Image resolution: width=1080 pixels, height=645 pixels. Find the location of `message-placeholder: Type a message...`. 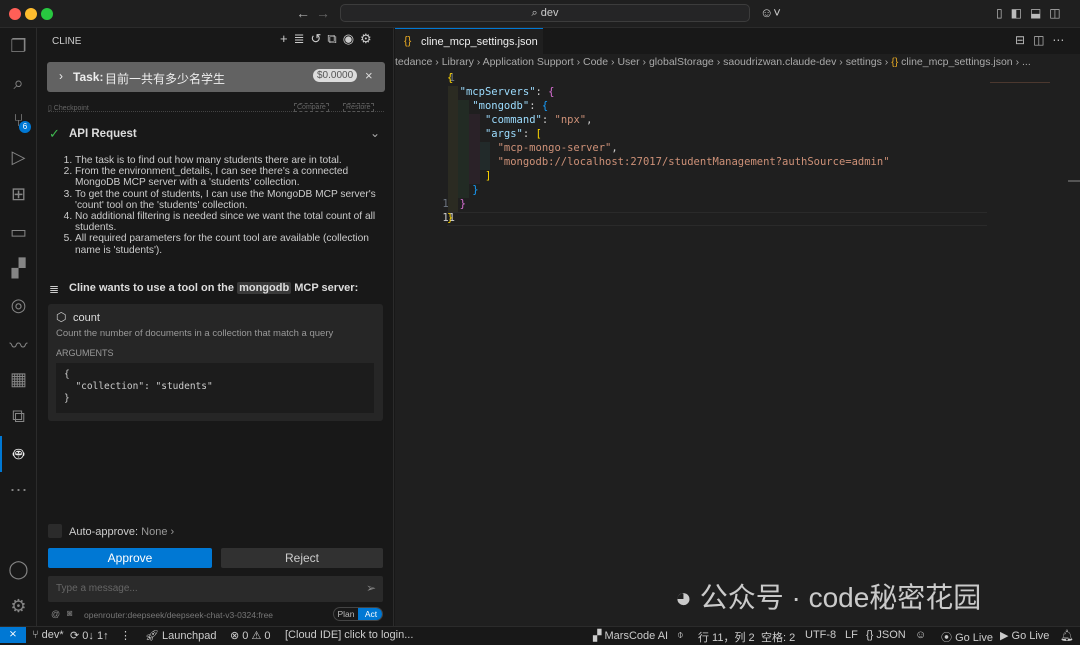

message-placeholder: Type a message... is located at coordinates (97, 588).